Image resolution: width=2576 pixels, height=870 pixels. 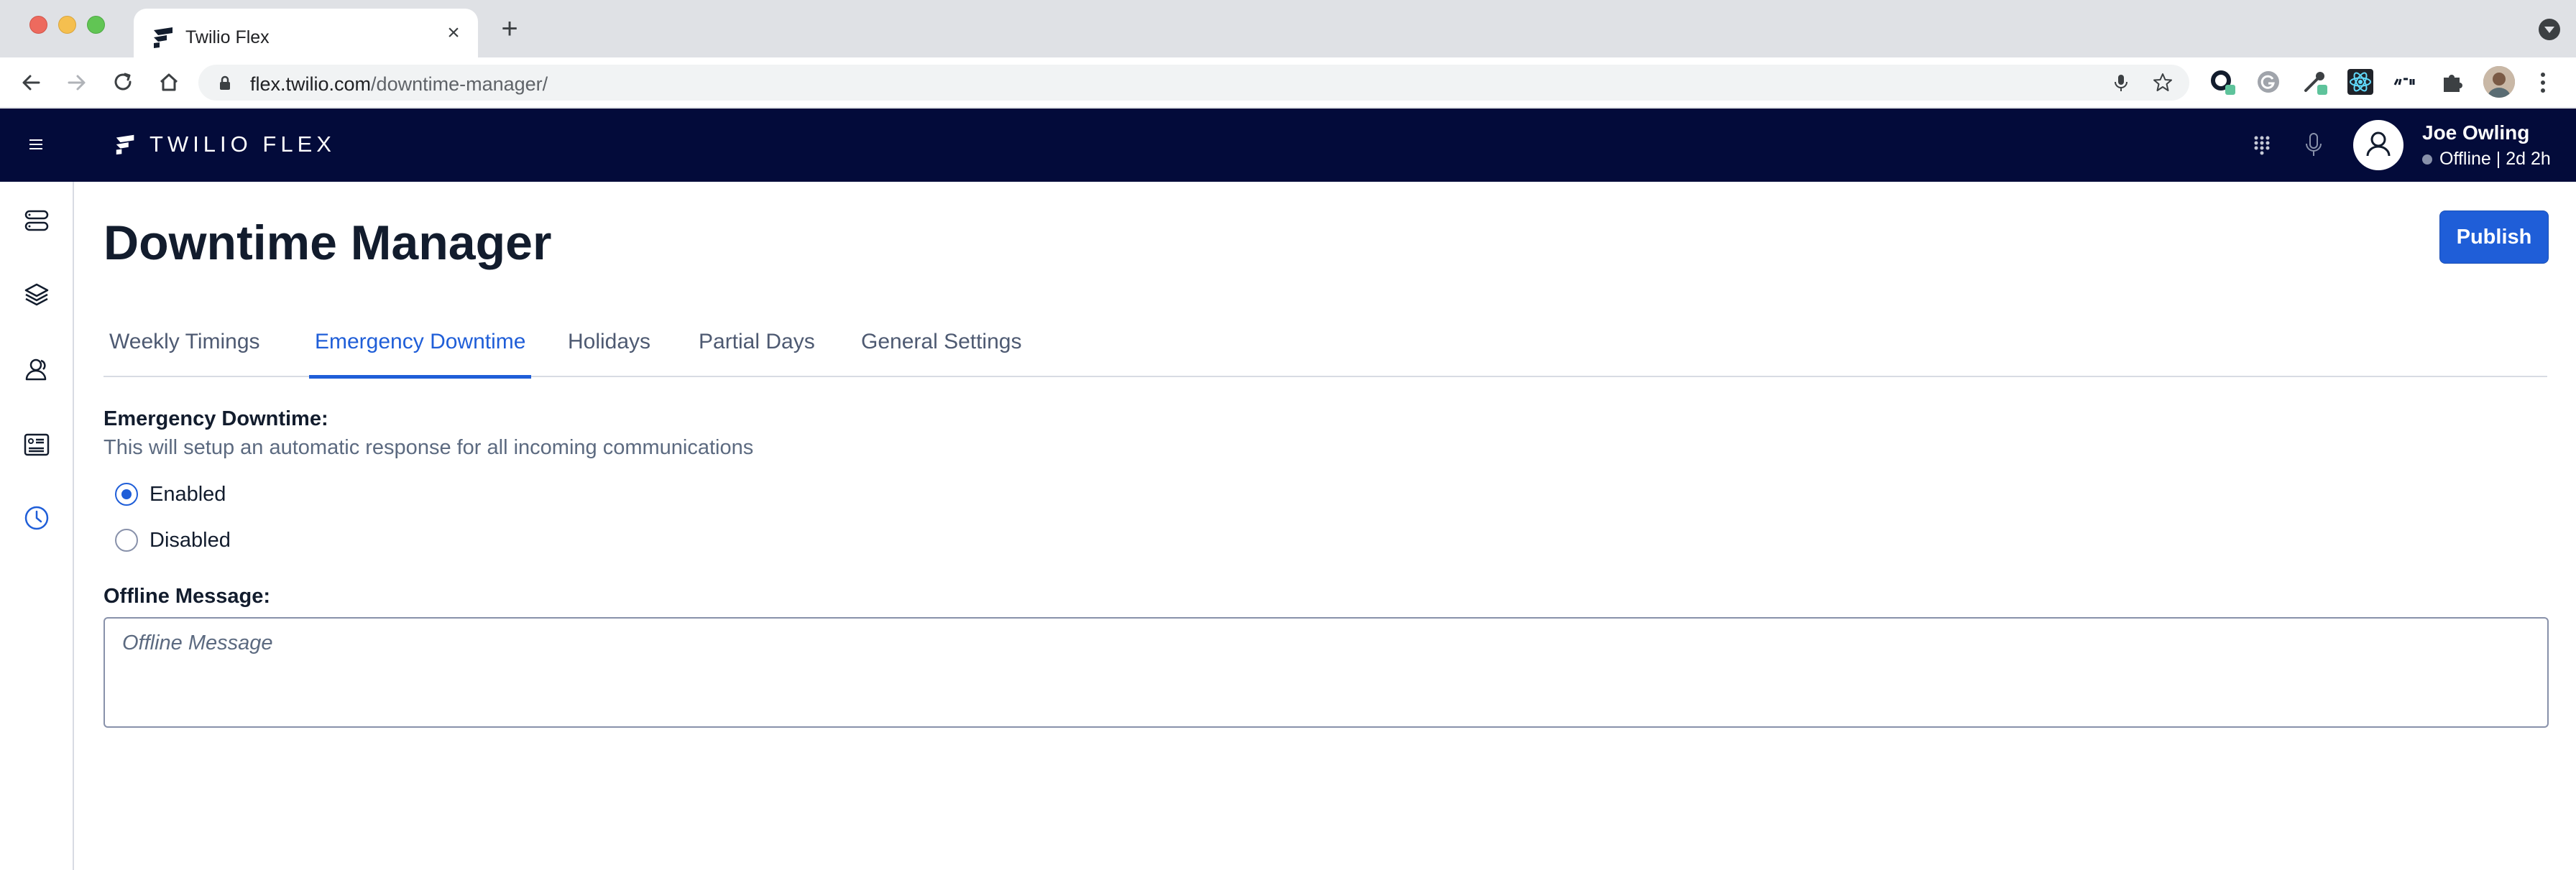 I want to click on side-nav, so click(x=37, y=526).